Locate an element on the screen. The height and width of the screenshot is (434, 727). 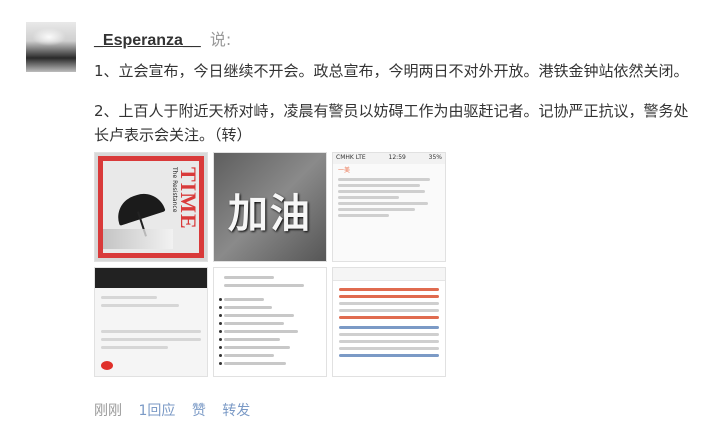
article-topbar is located at coordinates (389, 274).